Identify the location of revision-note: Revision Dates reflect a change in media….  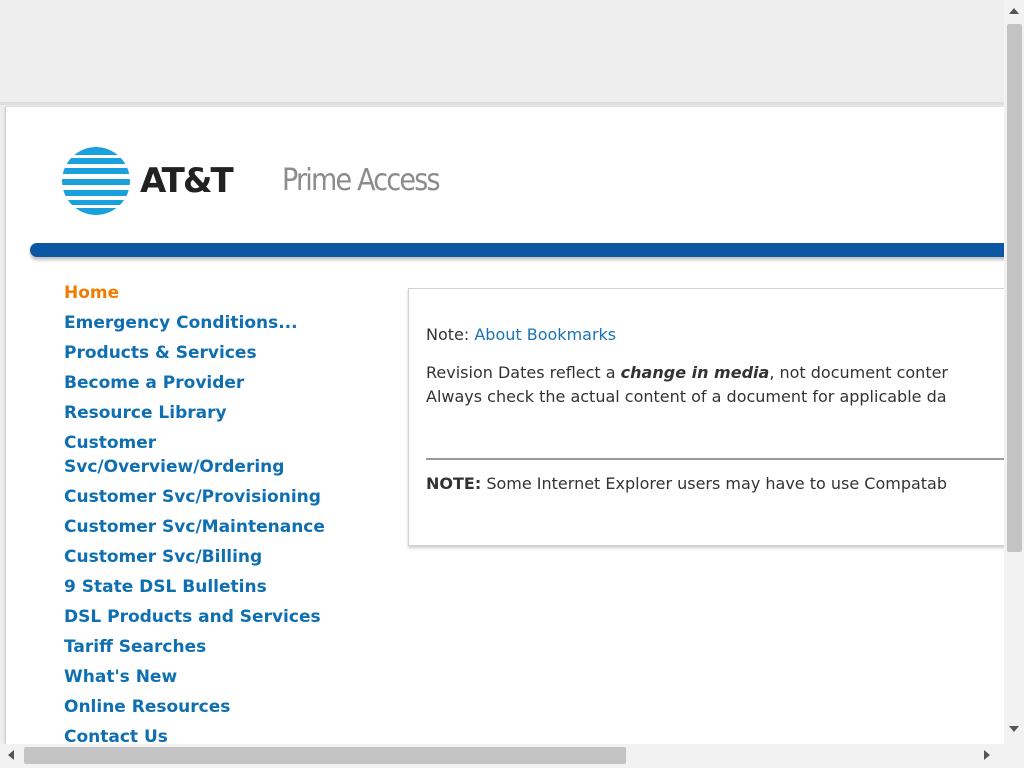
(687, 385).